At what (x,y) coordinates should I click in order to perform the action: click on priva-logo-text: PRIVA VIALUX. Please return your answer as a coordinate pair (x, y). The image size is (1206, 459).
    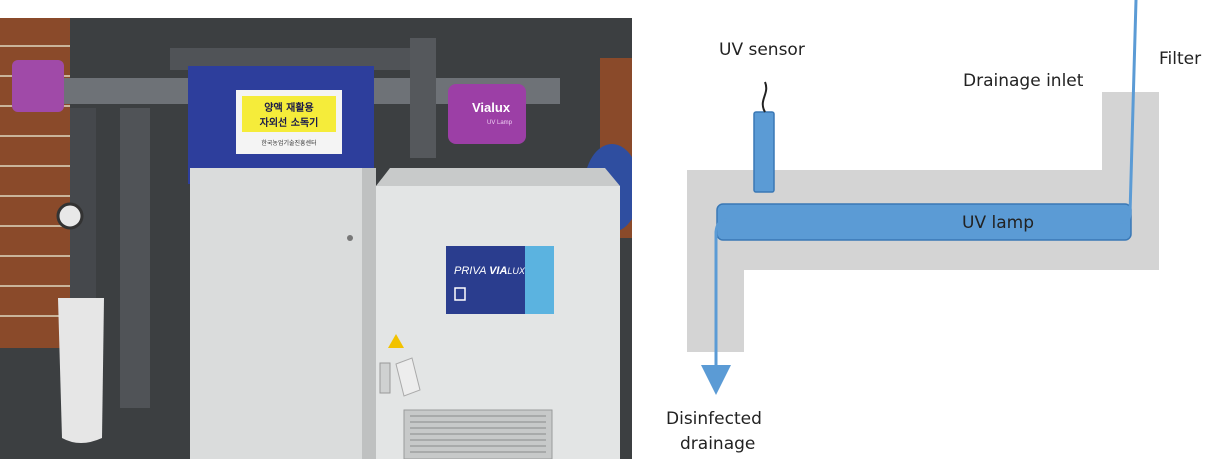
    Looking at the image, I should click on (490, 271).